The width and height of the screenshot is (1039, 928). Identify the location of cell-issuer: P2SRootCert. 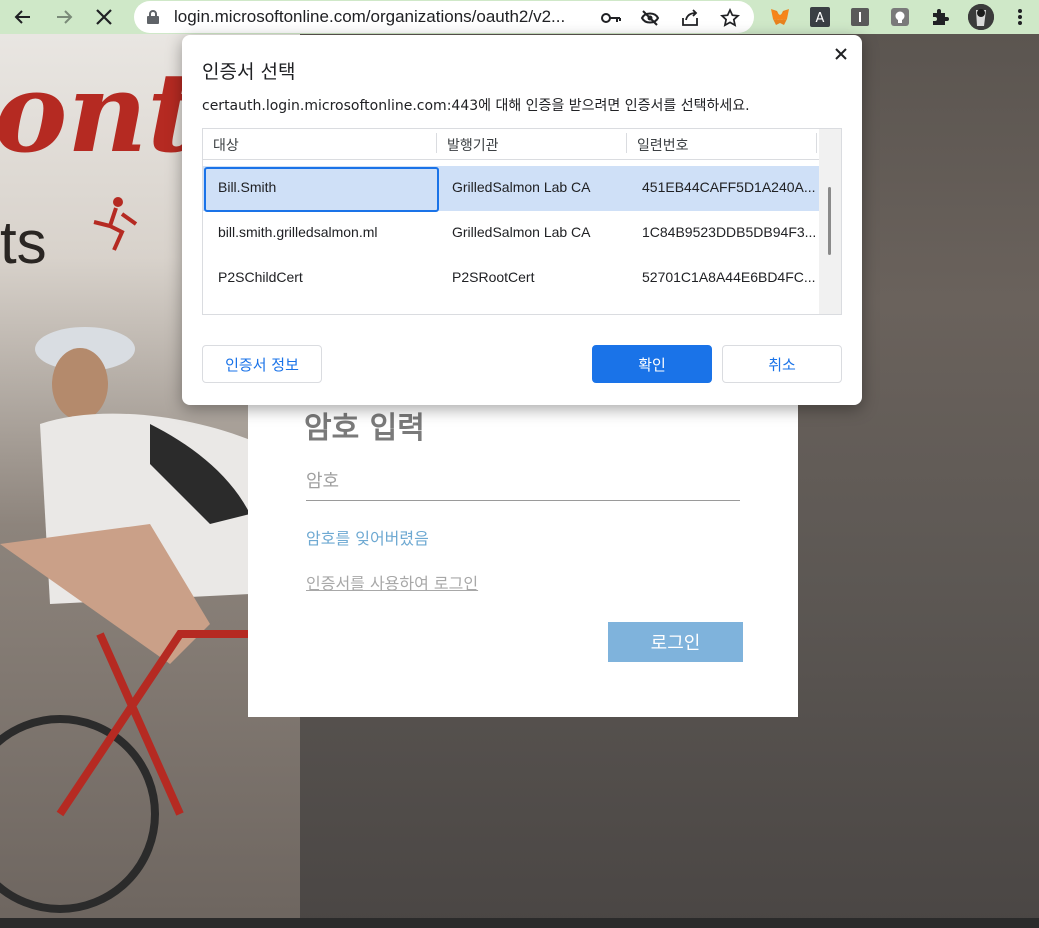
(493, 277).